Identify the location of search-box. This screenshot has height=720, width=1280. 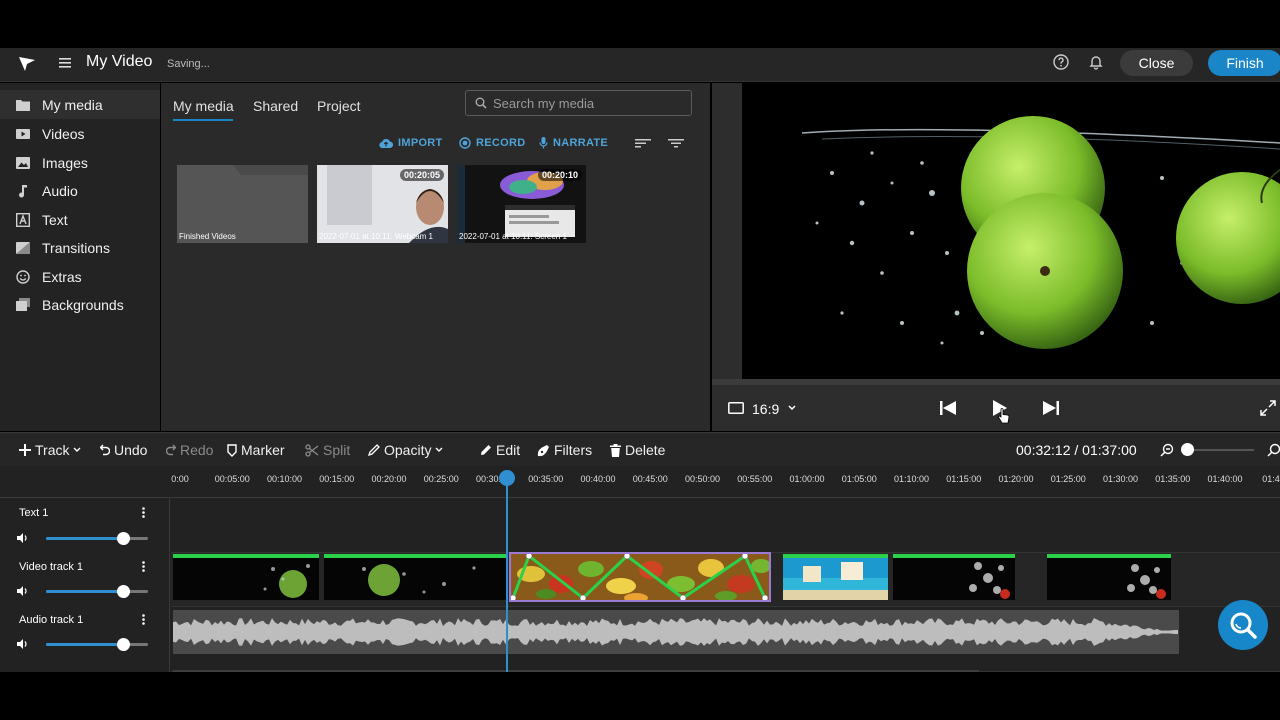
(578, 103).